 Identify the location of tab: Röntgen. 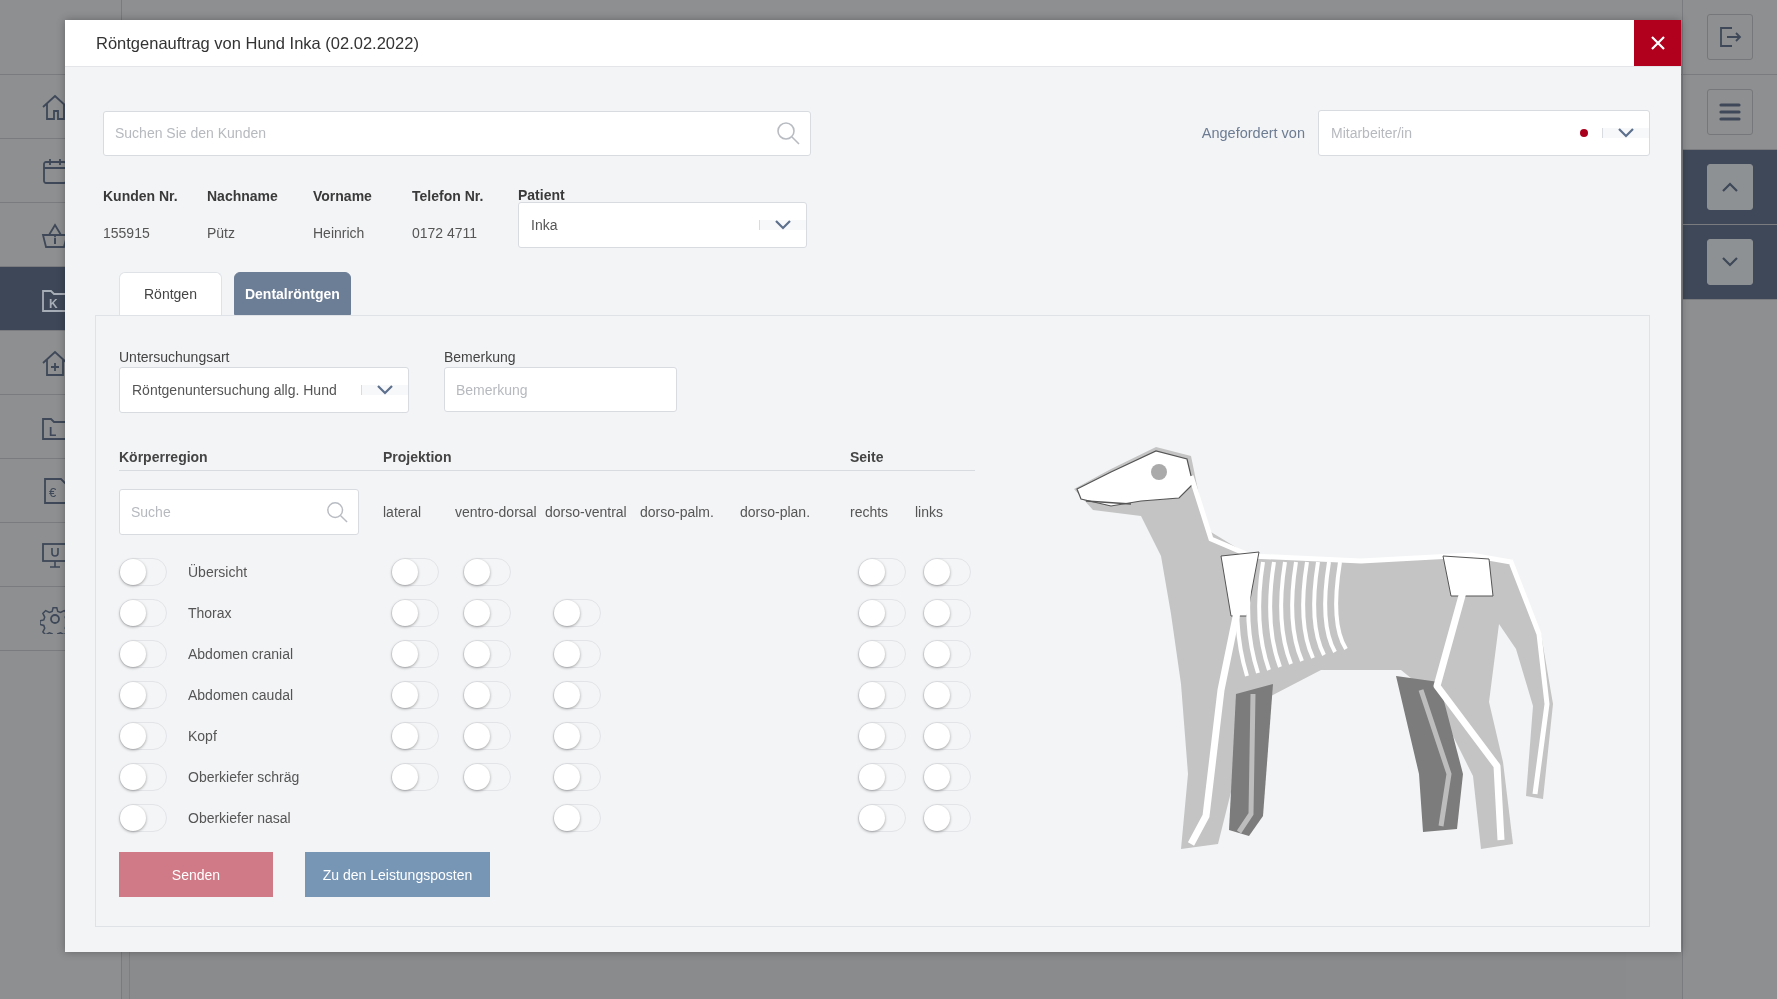
(170, 294).